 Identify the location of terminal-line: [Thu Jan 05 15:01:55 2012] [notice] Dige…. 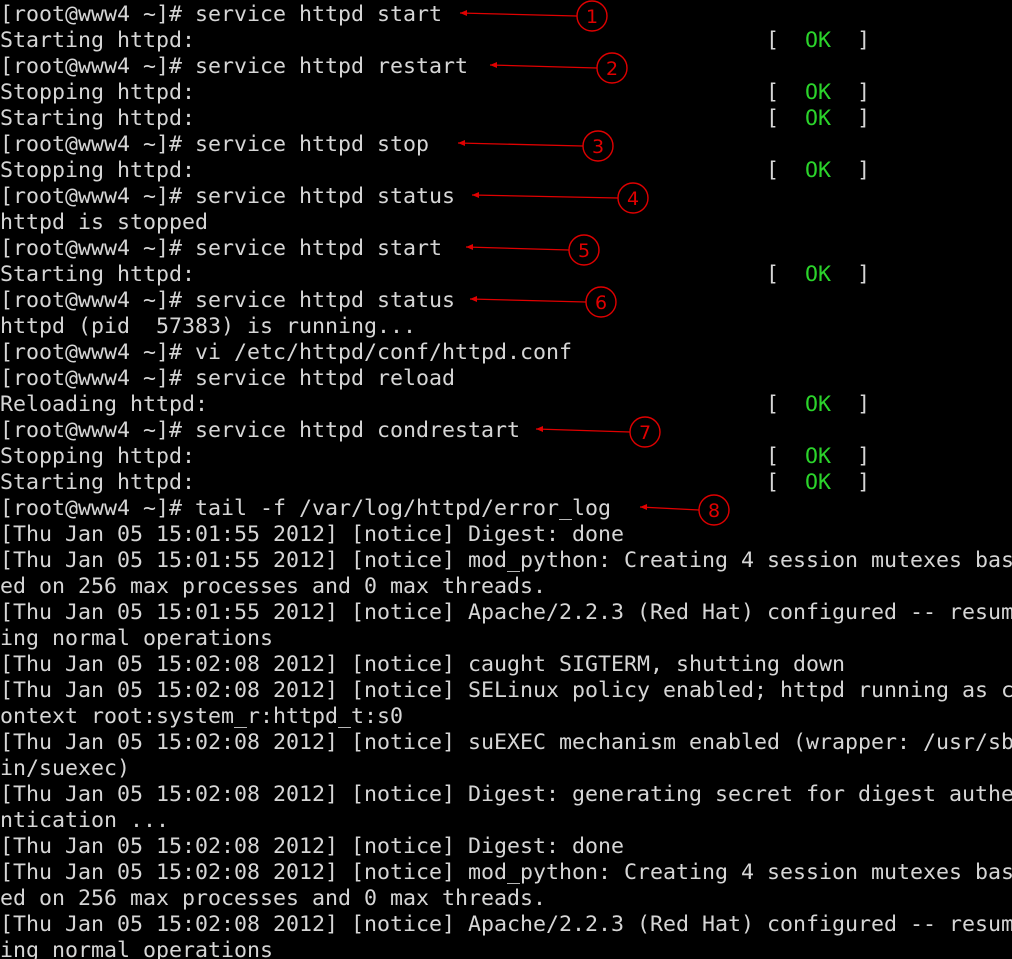
(312, 534).